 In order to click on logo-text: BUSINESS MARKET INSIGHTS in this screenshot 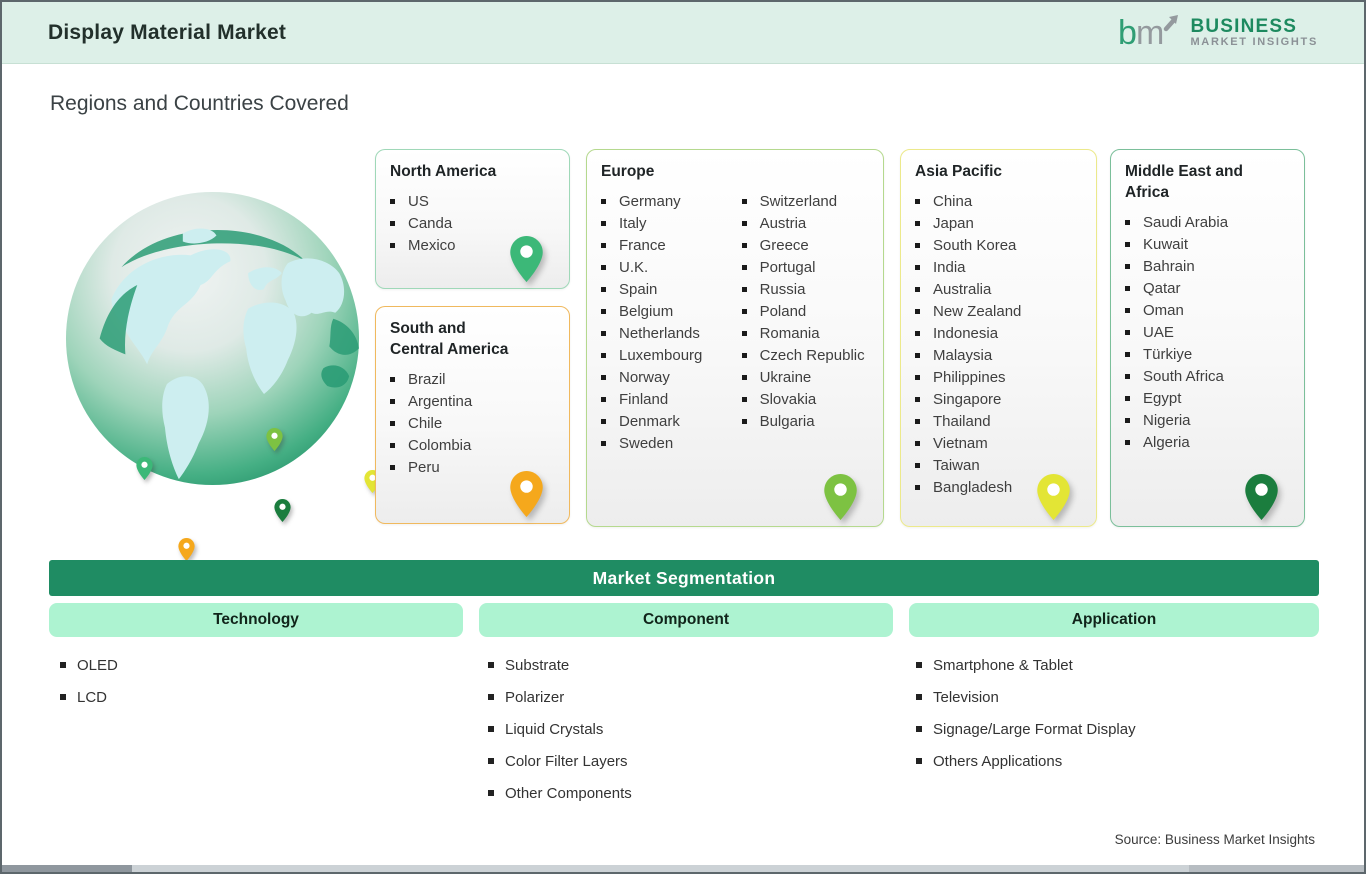, I will do `click(1254, 31)`.